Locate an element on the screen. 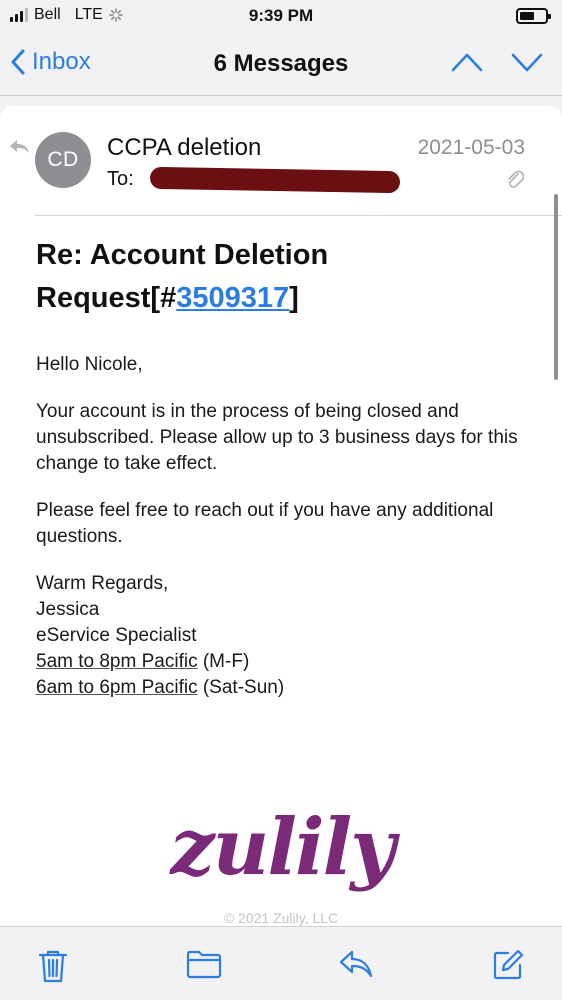  signer-name: Jessica is located at coordinates (68, 609).